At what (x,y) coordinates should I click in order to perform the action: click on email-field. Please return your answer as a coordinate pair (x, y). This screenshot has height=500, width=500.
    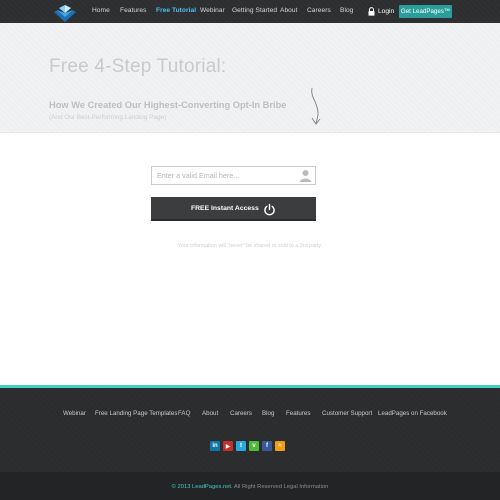
    Looking at the image, I should click on (222, 175).